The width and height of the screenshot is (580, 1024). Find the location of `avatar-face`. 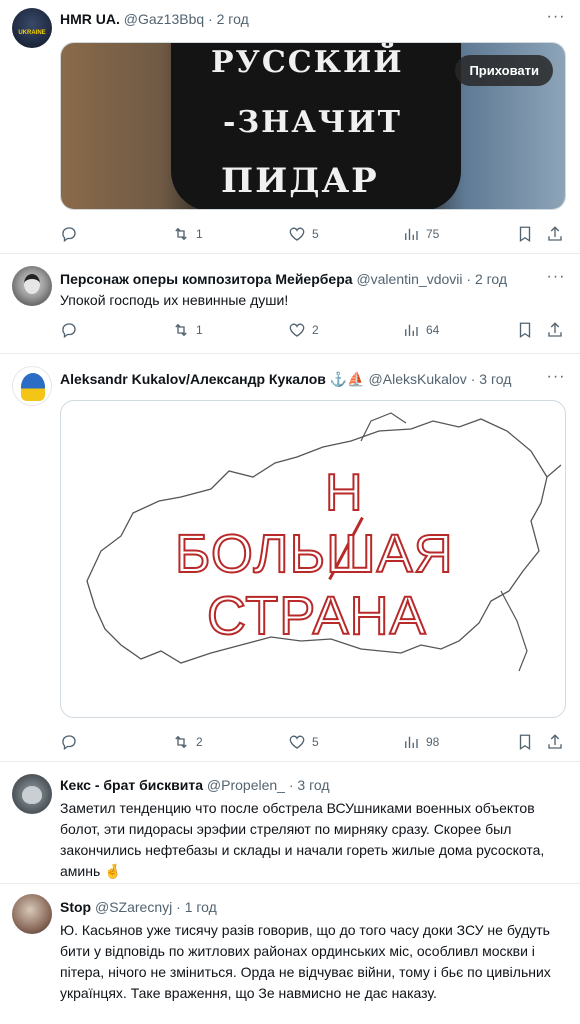

avatar-face is located at coordinates (32, 284).